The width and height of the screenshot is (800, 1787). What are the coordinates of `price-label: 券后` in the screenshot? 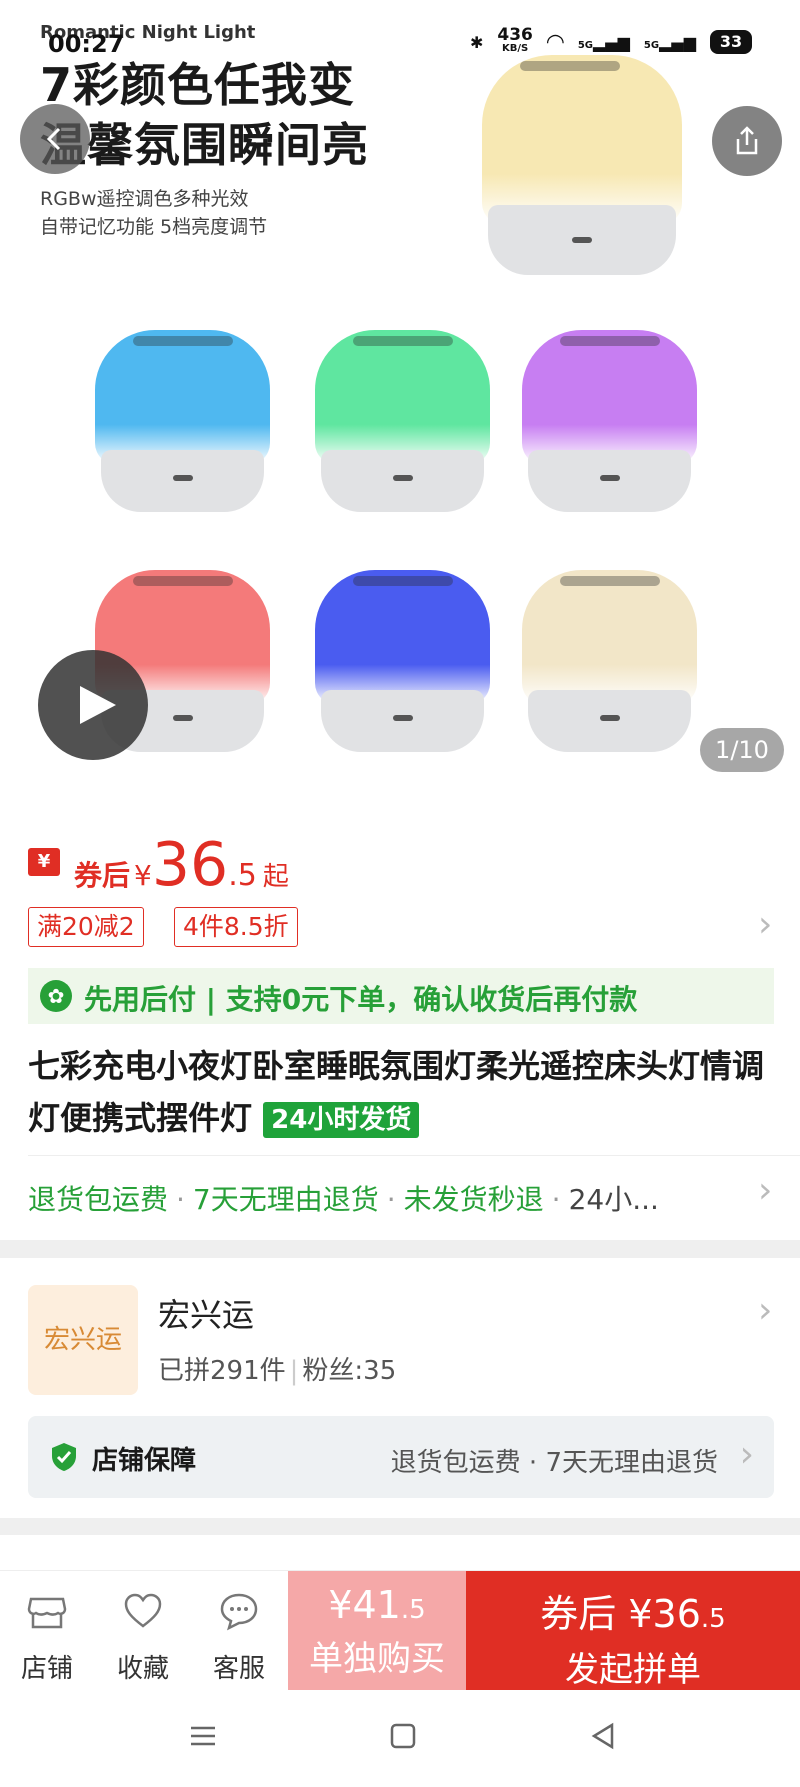 It's located at (102, 875).